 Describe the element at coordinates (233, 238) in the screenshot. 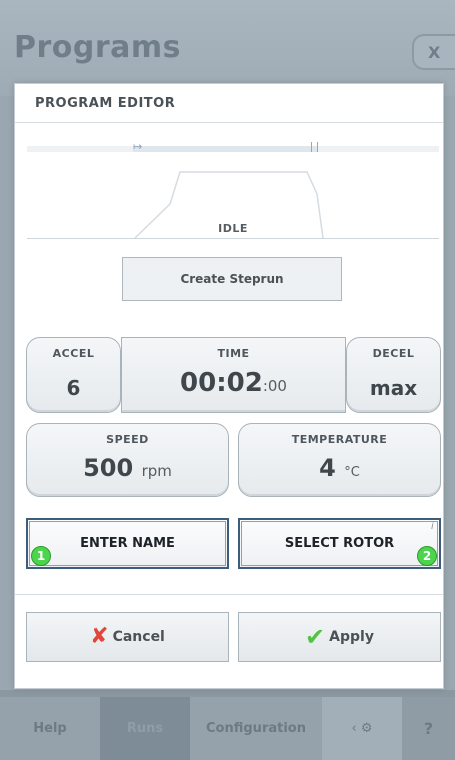

I see `graph-baseline` at that location.